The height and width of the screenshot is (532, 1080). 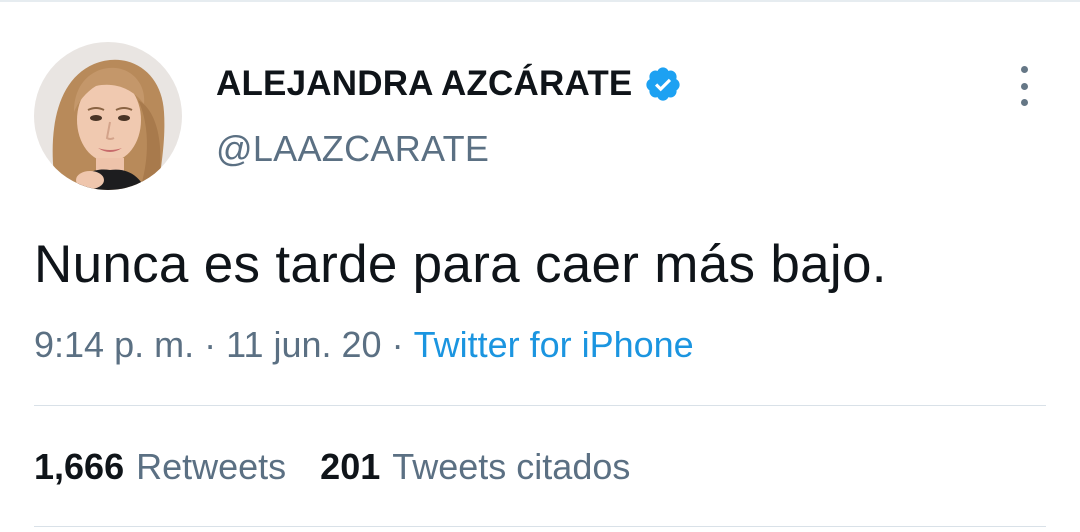 I want to click on author-handle: @LAAZCARATE, so click(x=352, y=149).